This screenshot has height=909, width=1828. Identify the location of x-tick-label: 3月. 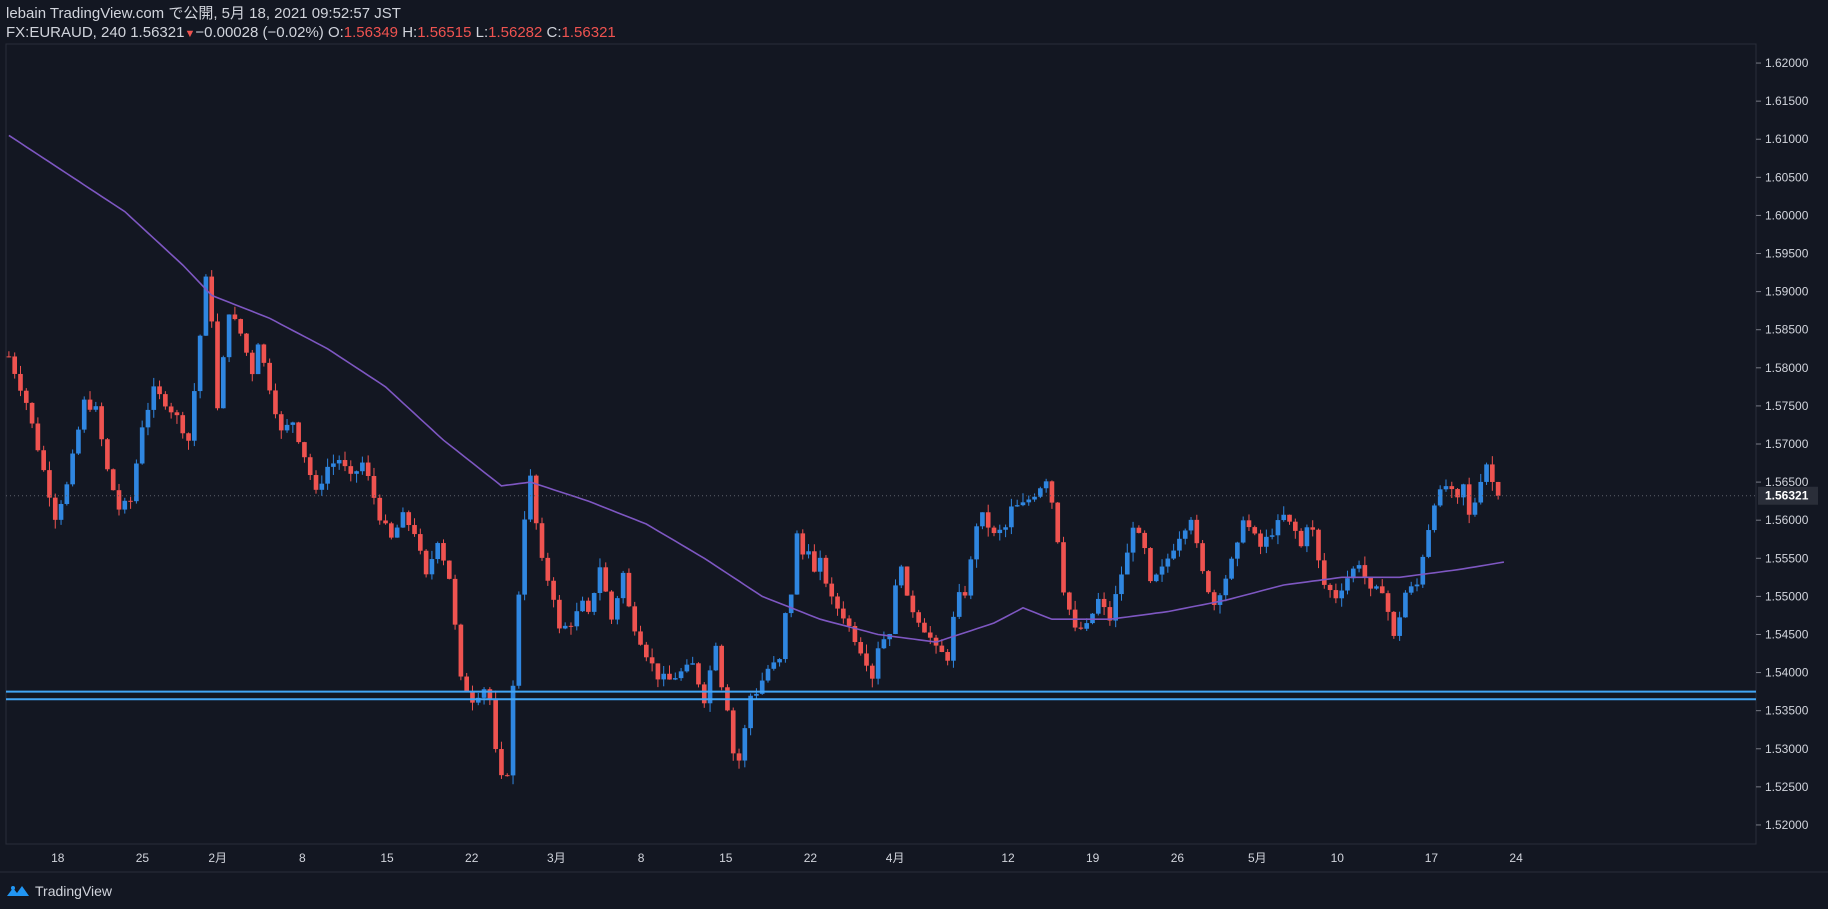
(556, 858).